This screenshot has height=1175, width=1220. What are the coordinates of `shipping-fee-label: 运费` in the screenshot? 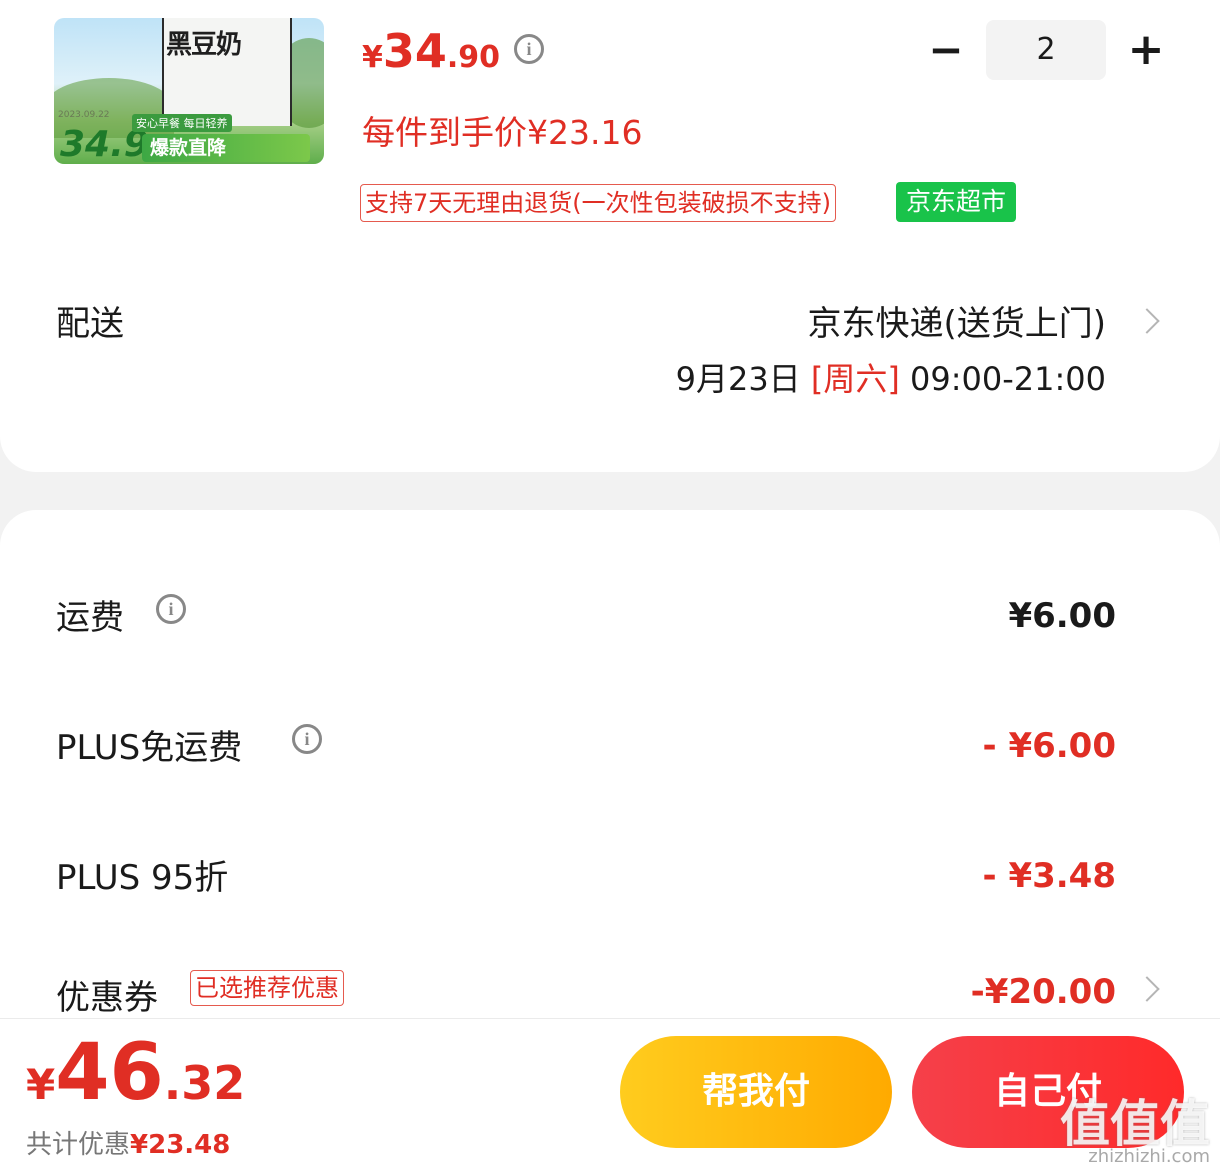 It's located at (90, 618).